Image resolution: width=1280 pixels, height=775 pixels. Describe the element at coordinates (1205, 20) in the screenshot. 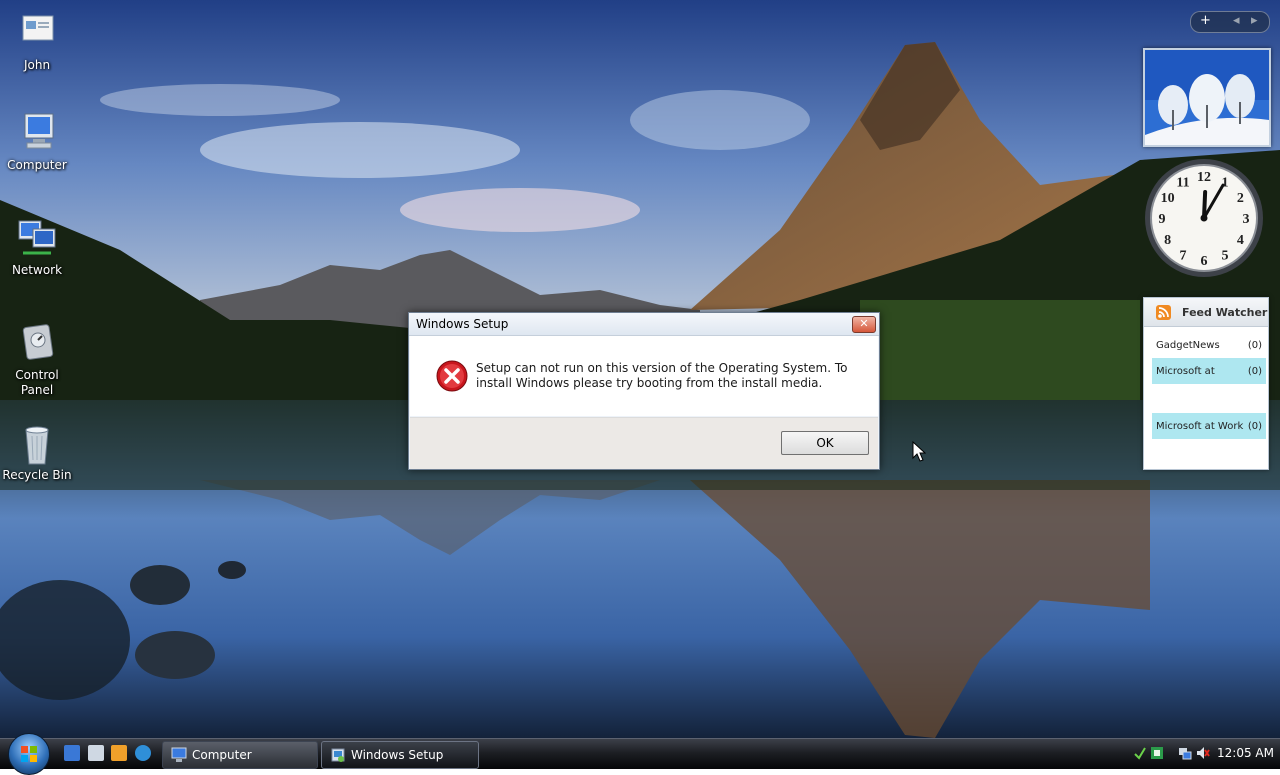

I see `add-gadget-button: +` at that location.